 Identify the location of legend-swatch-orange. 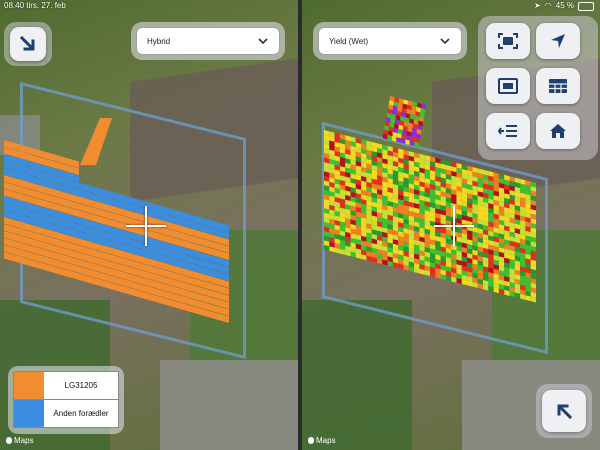
(29, 385).